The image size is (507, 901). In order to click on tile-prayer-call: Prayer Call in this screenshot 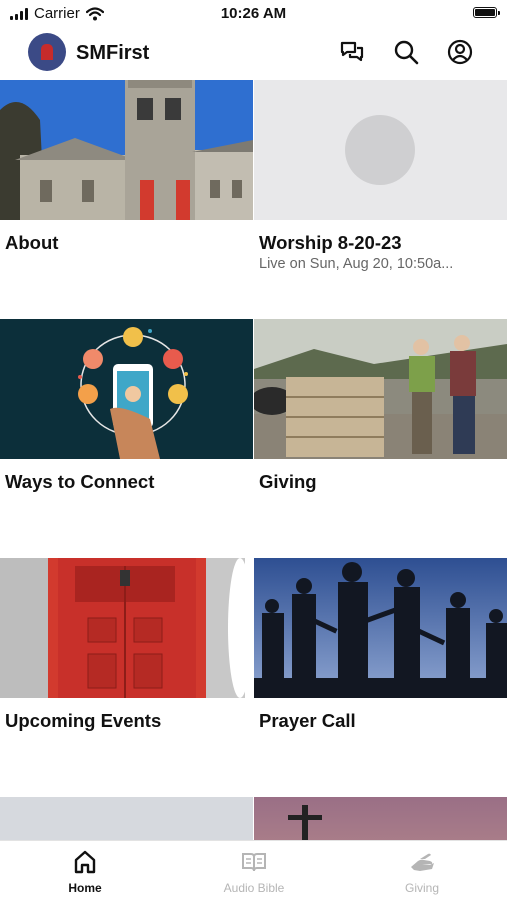, I will do `click(380, 644)`.